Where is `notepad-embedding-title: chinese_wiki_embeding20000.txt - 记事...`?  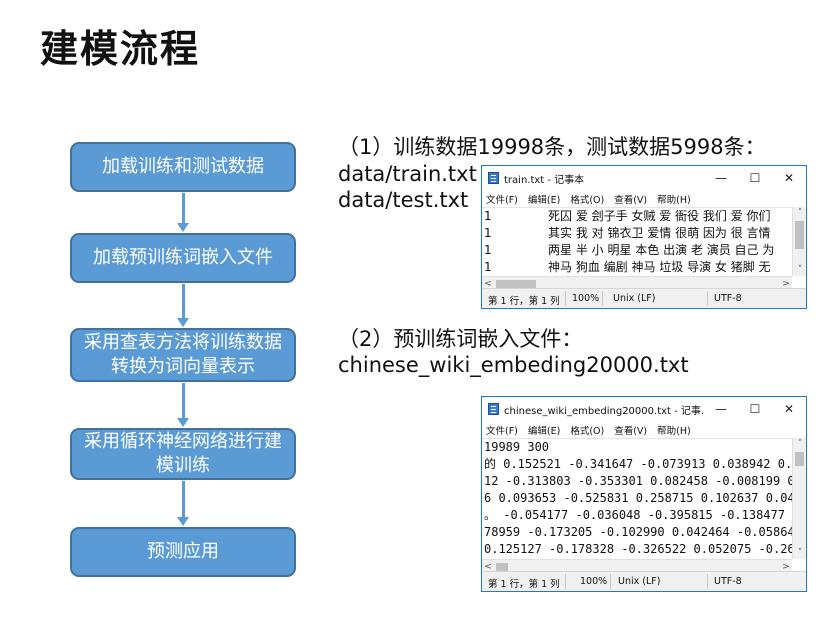
notepad-embedding-title: chinese_wiki_embeding20000.txt - 记事... is located at coordinates (604, 411).